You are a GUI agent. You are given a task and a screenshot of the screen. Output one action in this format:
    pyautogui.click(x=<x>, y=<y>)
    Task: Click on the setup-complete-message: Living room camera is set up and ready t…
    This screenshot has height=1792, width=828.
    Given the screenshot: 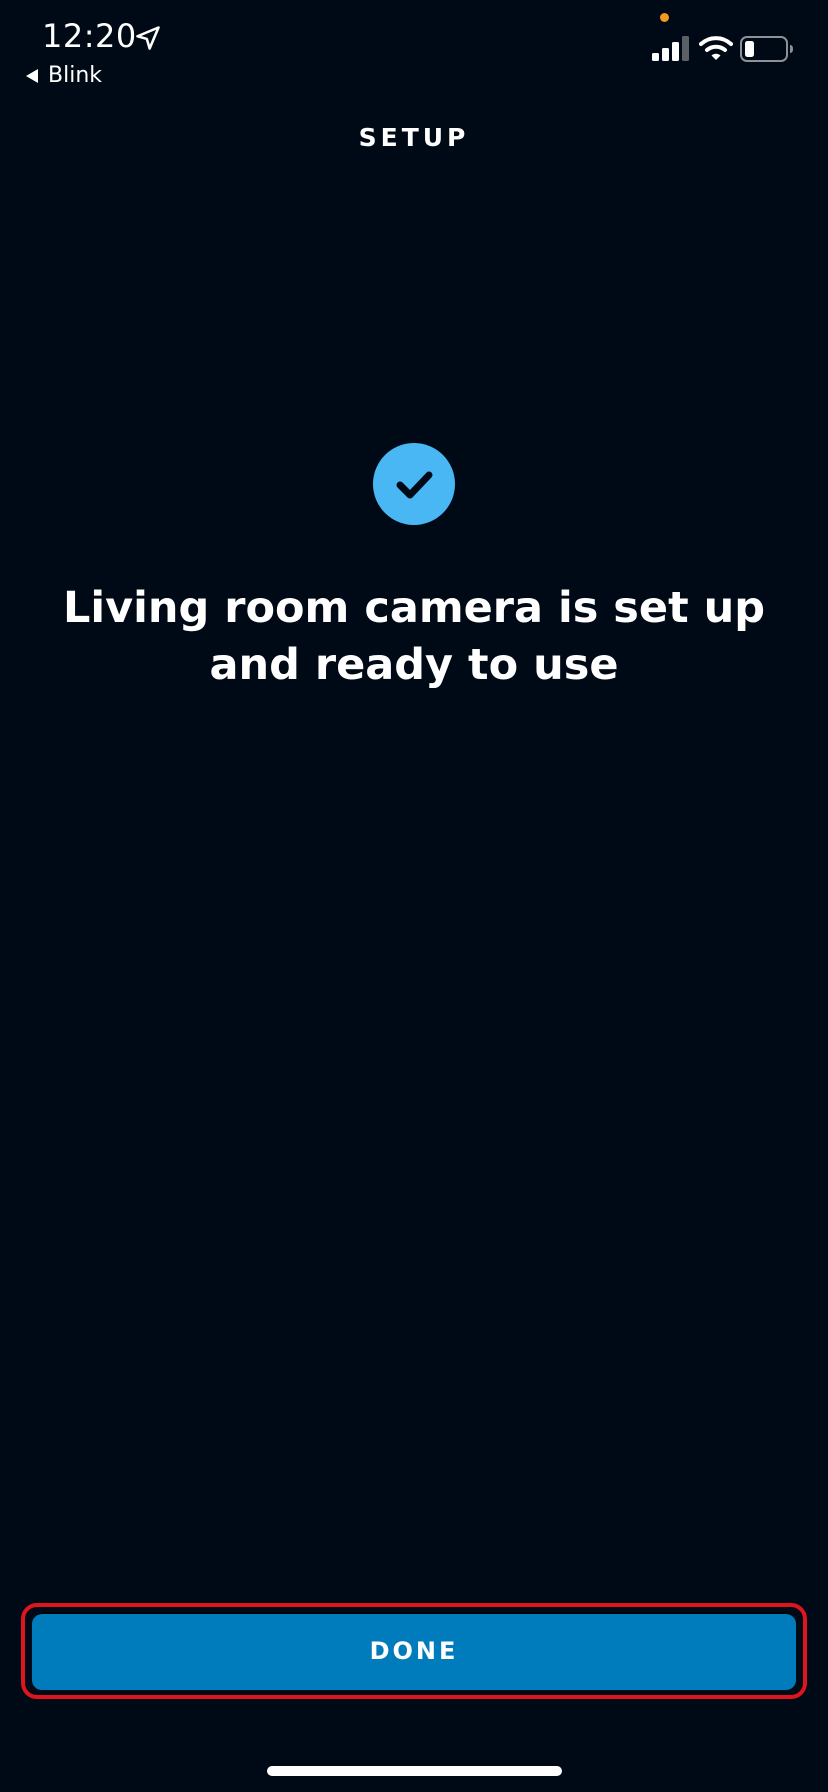 What is the action you would take?
    pyautogui.click(x=414, y=636)
    